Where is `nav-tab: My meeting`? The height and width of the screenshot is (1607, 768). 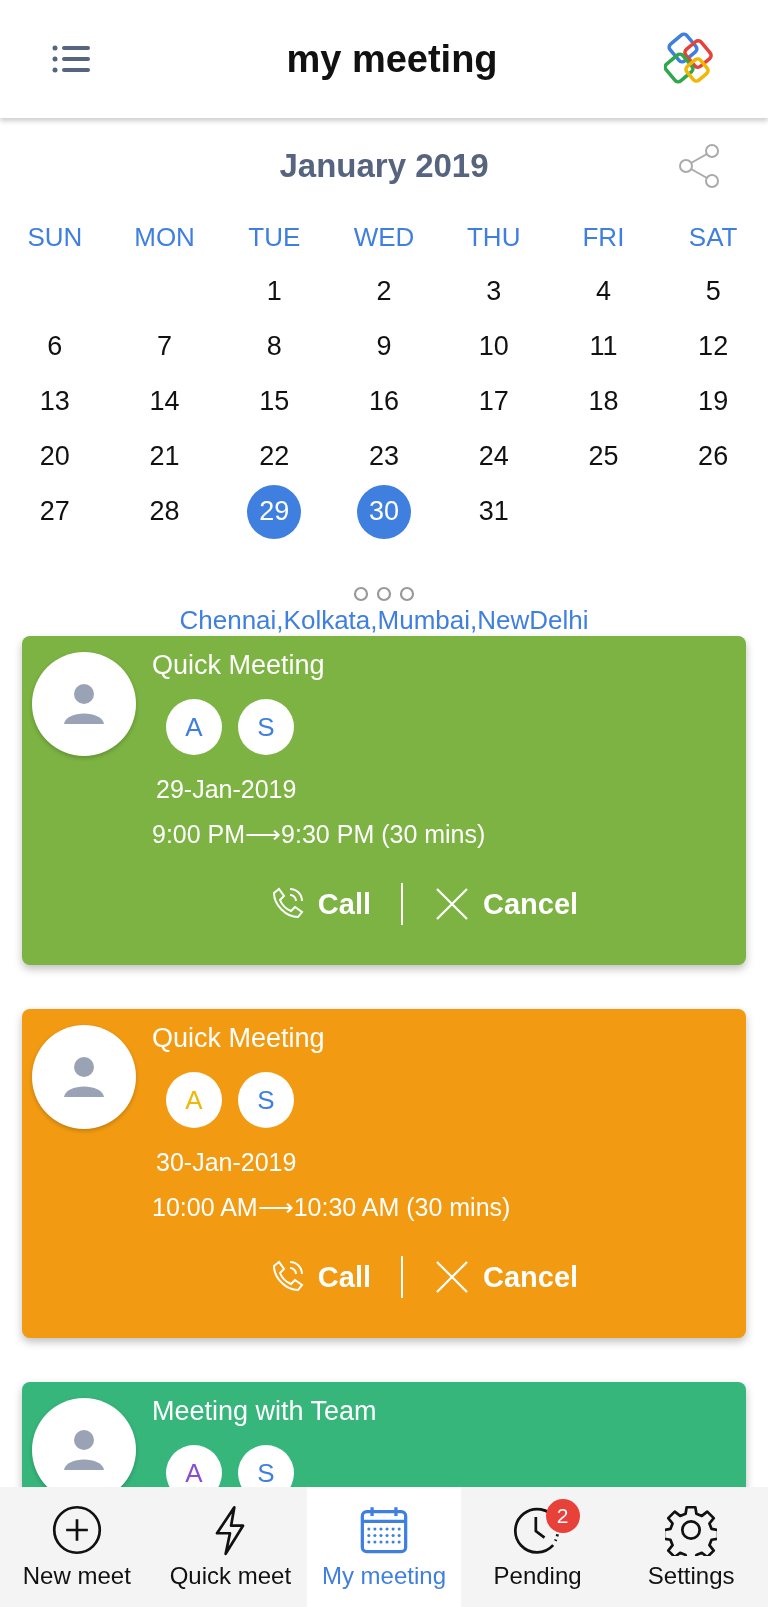 nav-tab: My meeting is located at coordinates (384, 1547).